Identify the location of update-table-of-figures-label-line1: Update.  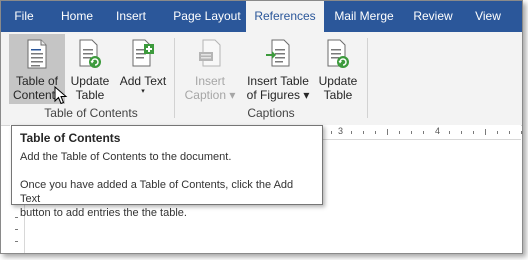
(338, 81).